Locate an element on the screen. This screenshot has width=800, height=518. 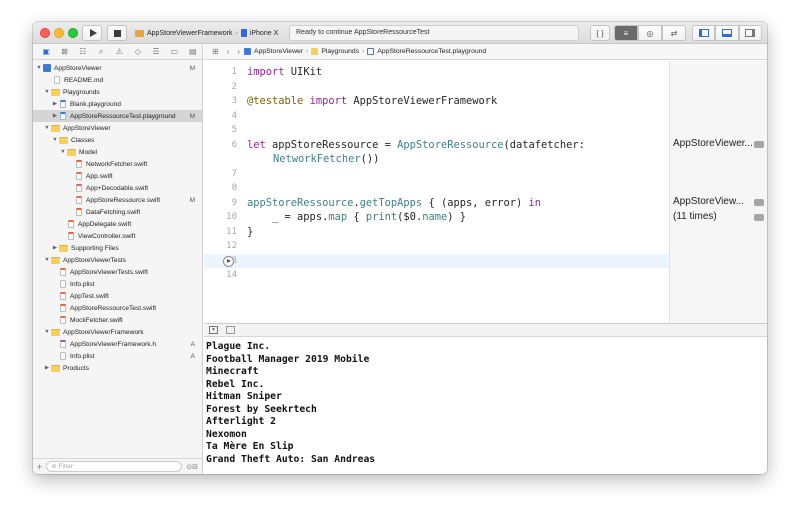
assistant-editor-button: ◎ is located at coordinates (650, 33).